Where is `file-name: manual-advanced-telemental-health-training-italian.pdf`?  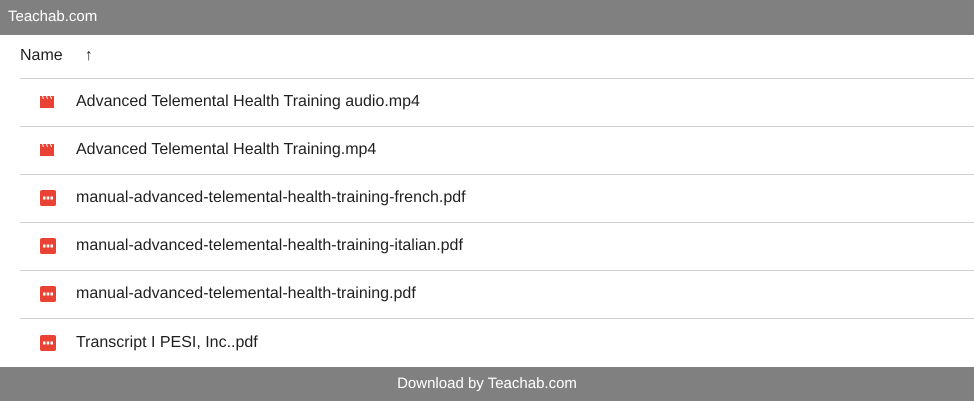
file-name: manual-advanced-telemental-health-training-italian.pdf is located at coordinates (269, 246).